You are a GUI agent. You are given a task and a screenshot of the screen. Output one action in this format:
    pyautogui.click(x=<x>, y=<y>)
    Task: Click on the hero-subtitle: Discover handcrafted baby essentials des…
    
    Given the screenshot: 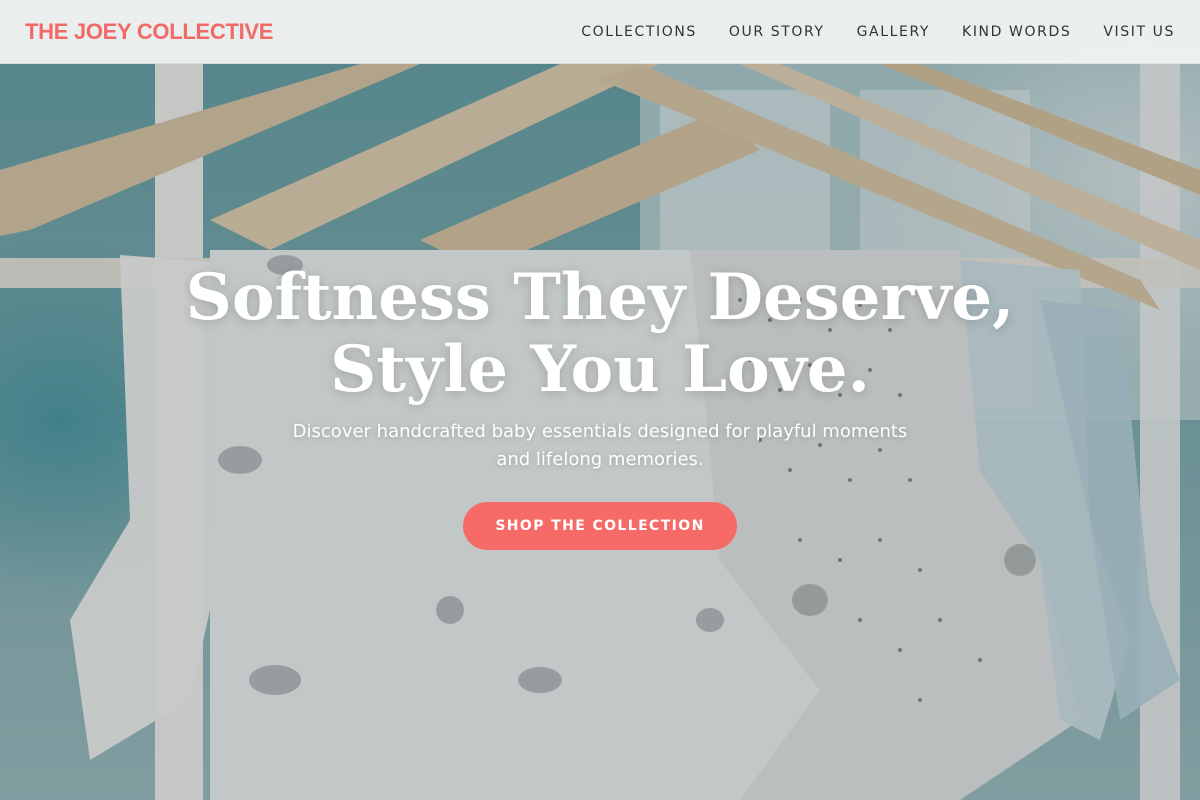 What is the action you would take?
    pyautogui.click(x=600, y=446)
    